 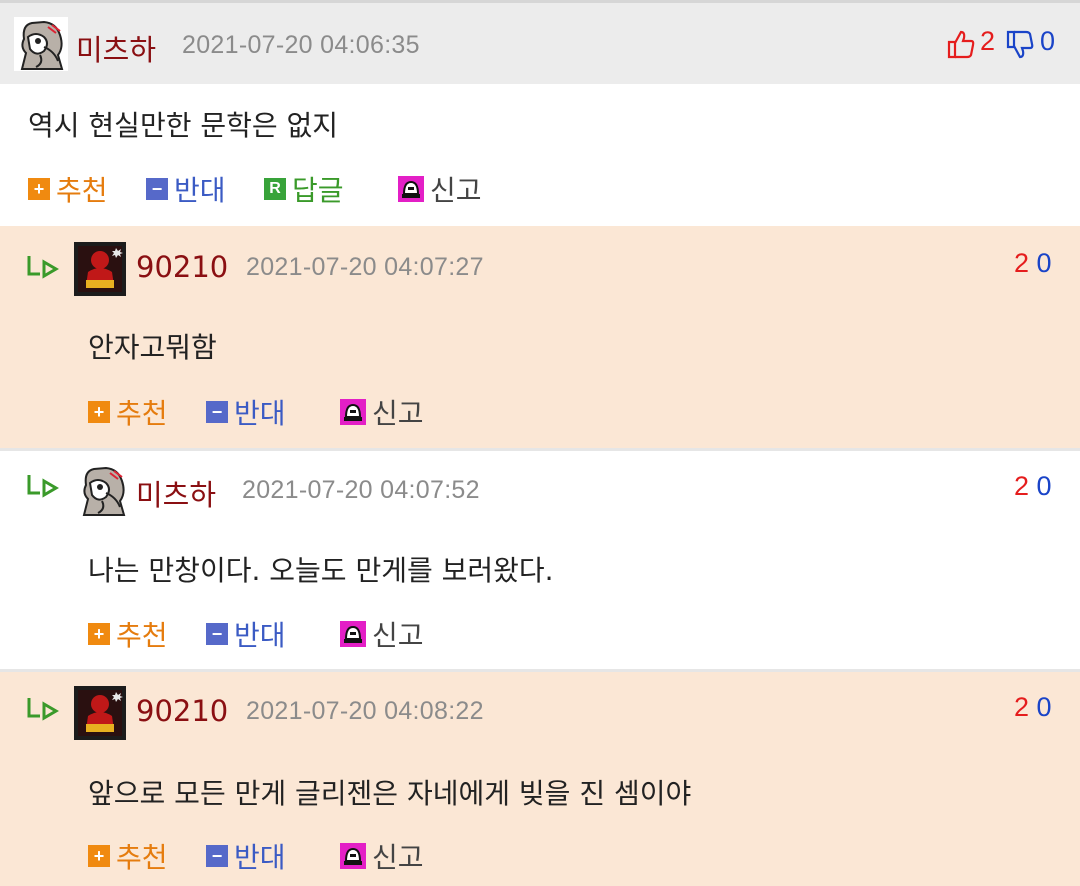 I want to click on comment-nickname: 미츠하, so click(x=116, y=48).